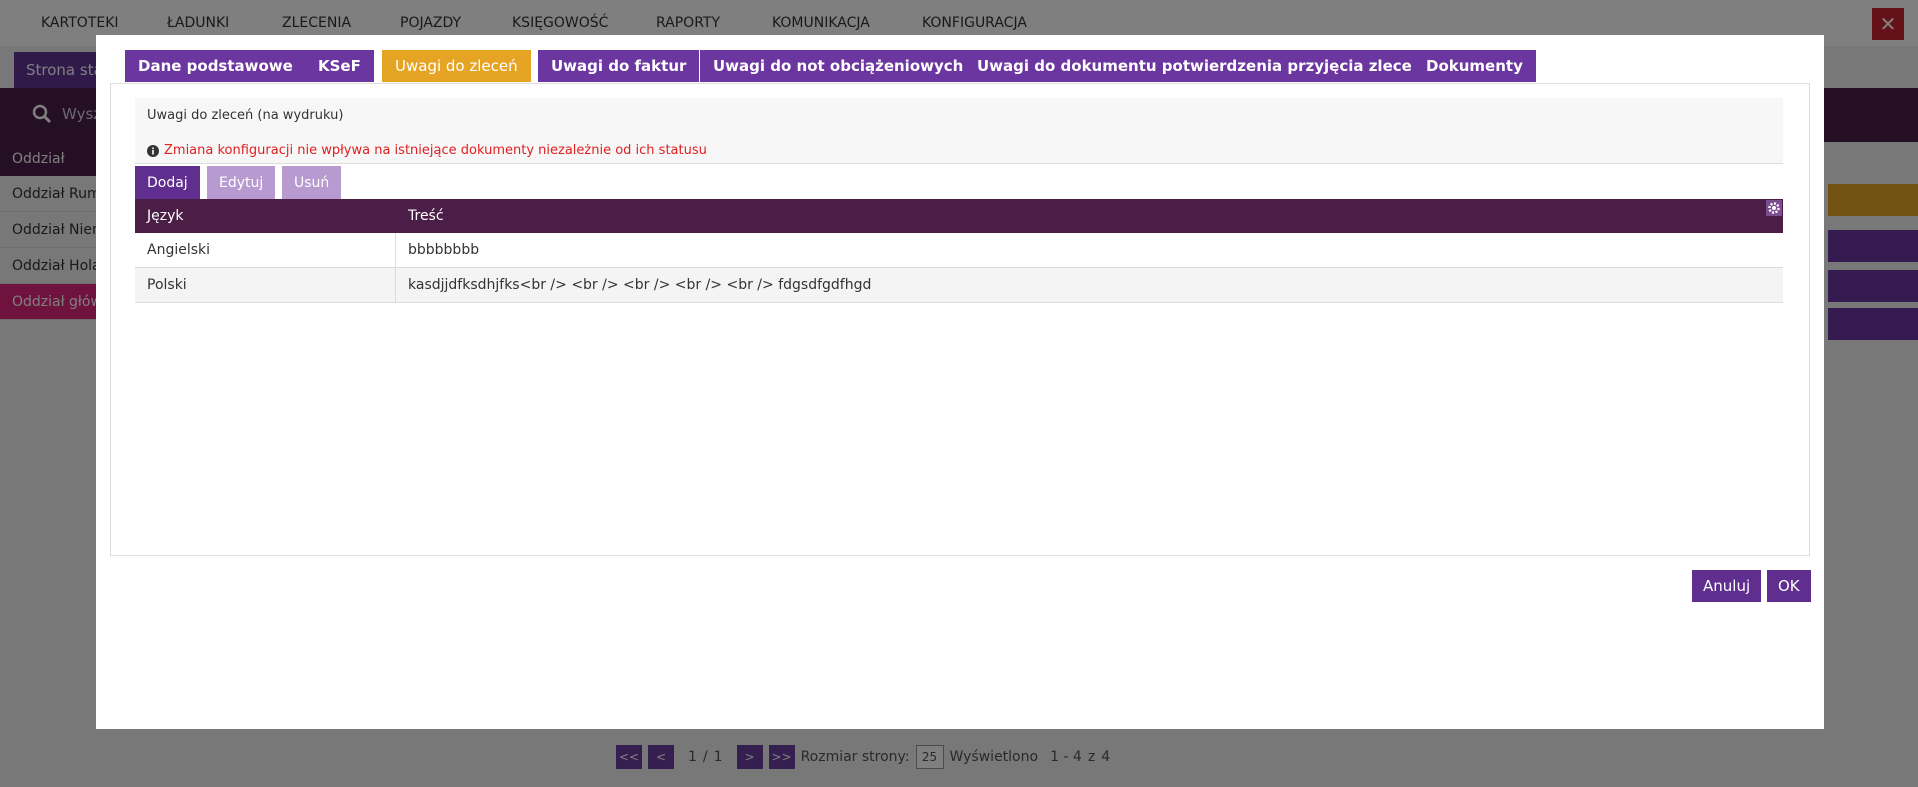 The image size is (1918, 787). Describe the element at coordinates (241, 183) in the screenshot. I see `edit-button: Edytuj` at that location.